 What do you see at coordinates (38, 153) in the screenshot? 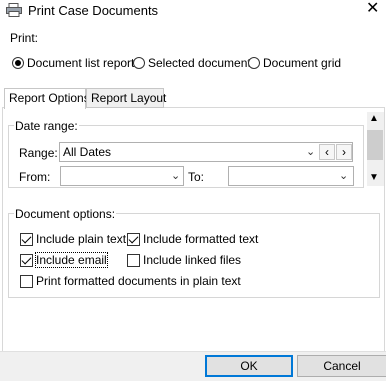
I see `range-label: Range:` at bounding box center [38, 153].